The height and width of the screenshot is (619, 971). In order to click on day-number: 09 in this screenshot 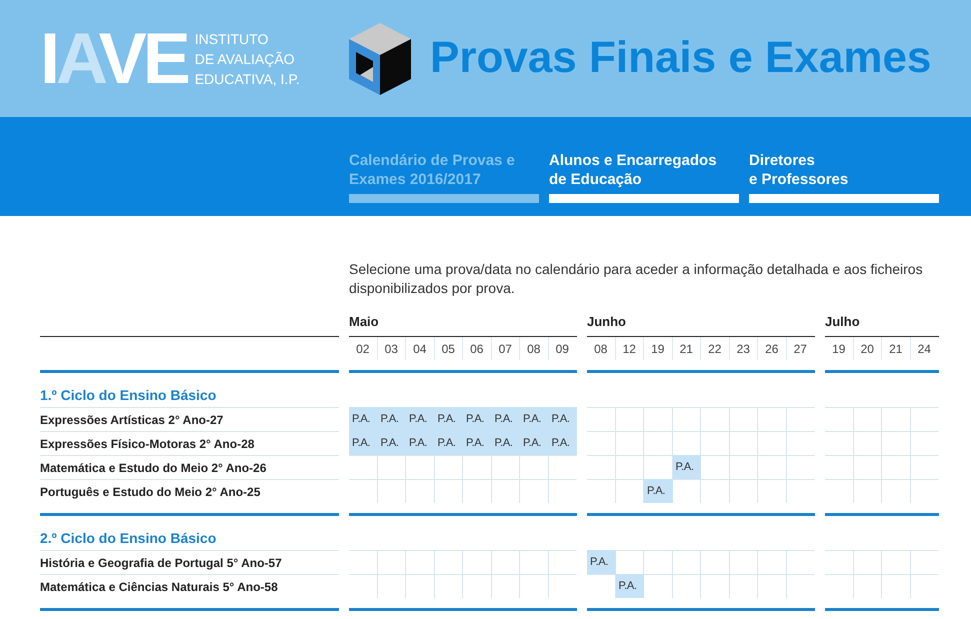, I will do `click(562, 349)`.